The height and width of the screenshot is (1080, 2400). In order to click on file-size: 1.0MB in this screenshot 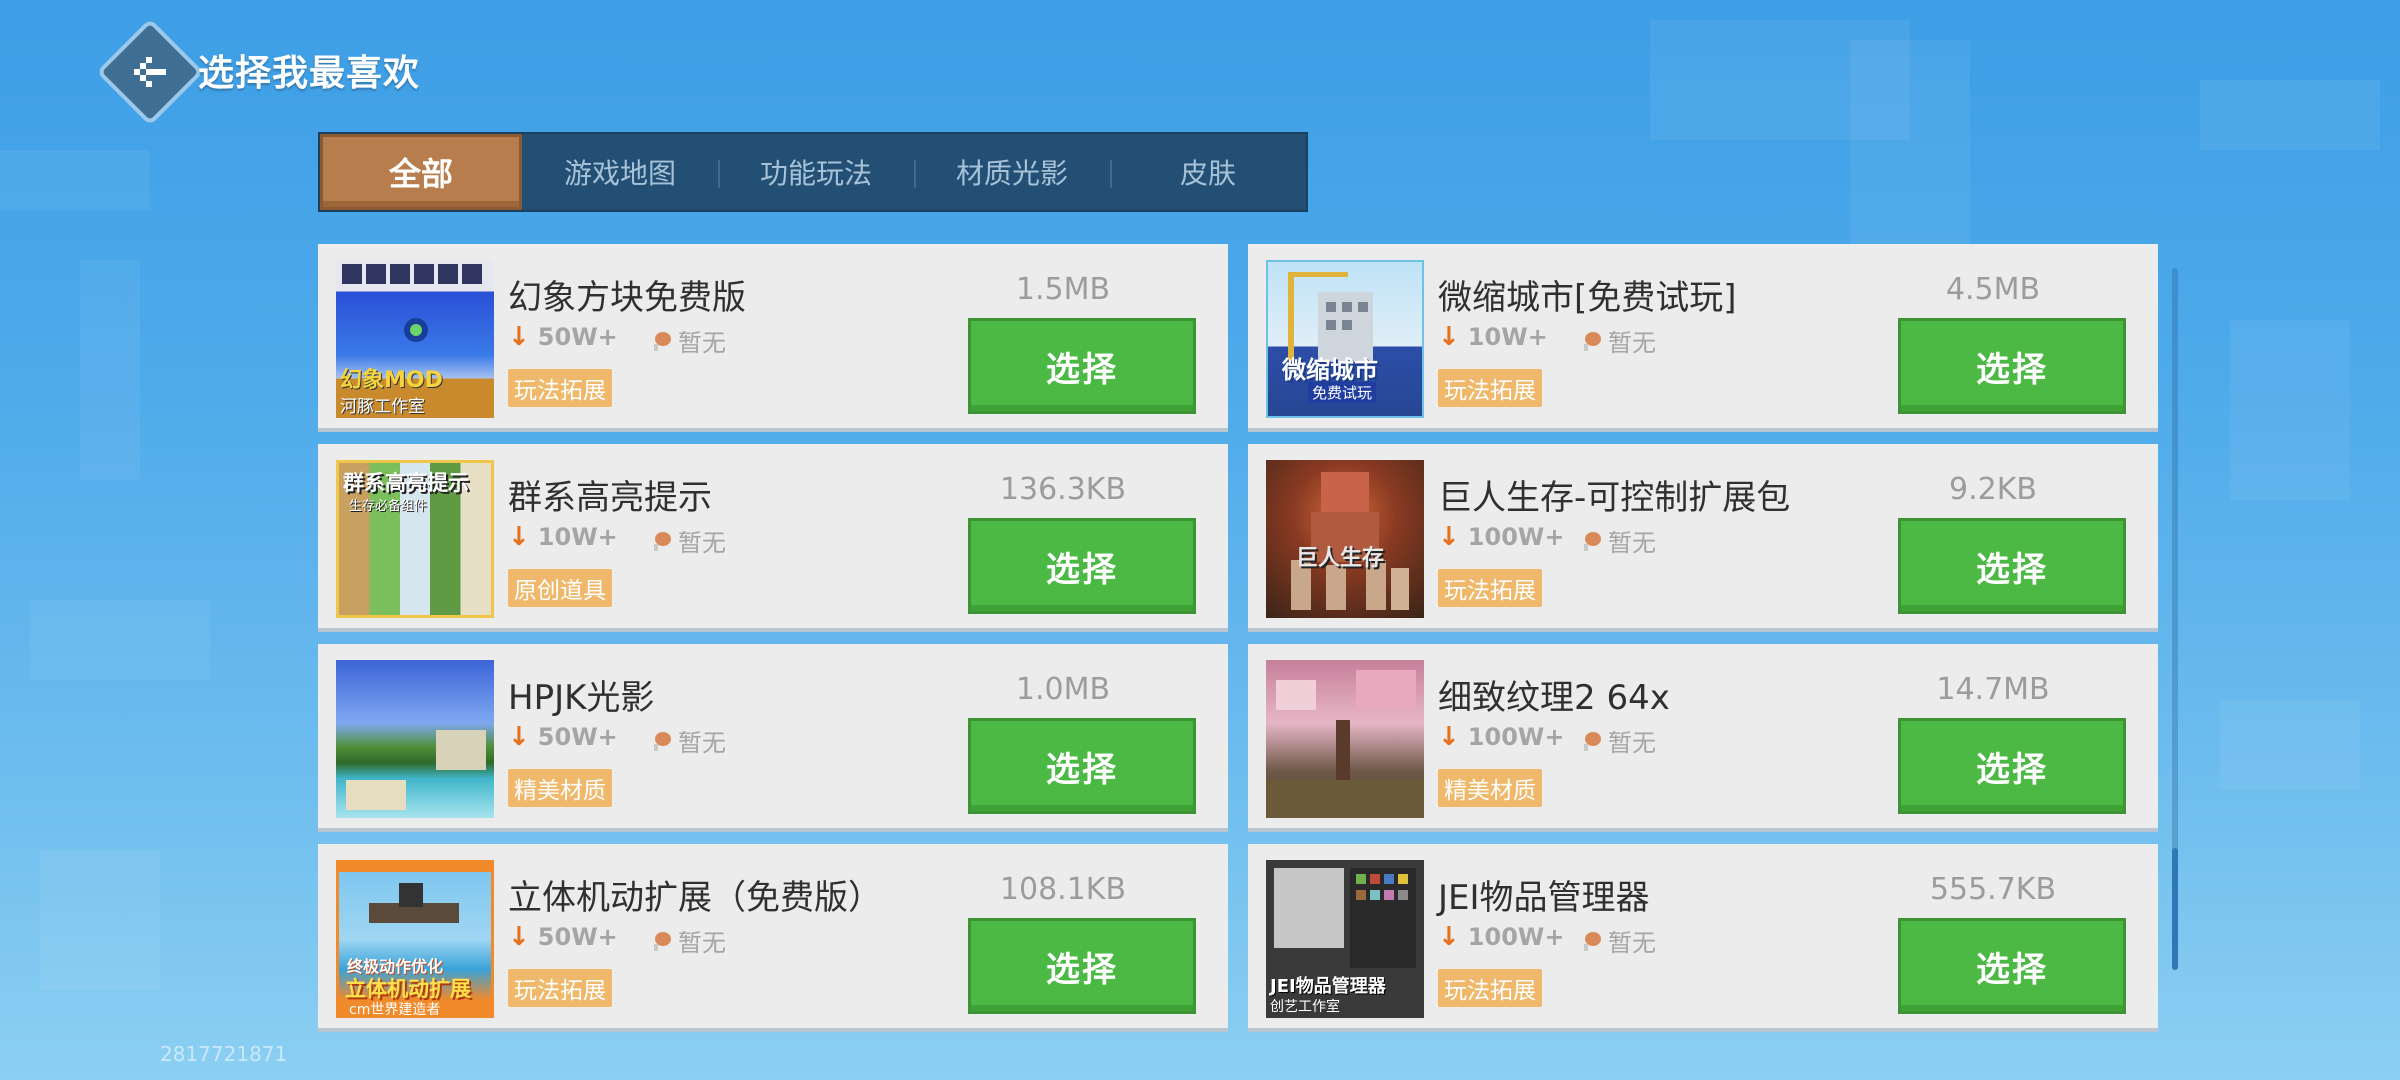, I will do `click(1063, 689)`.